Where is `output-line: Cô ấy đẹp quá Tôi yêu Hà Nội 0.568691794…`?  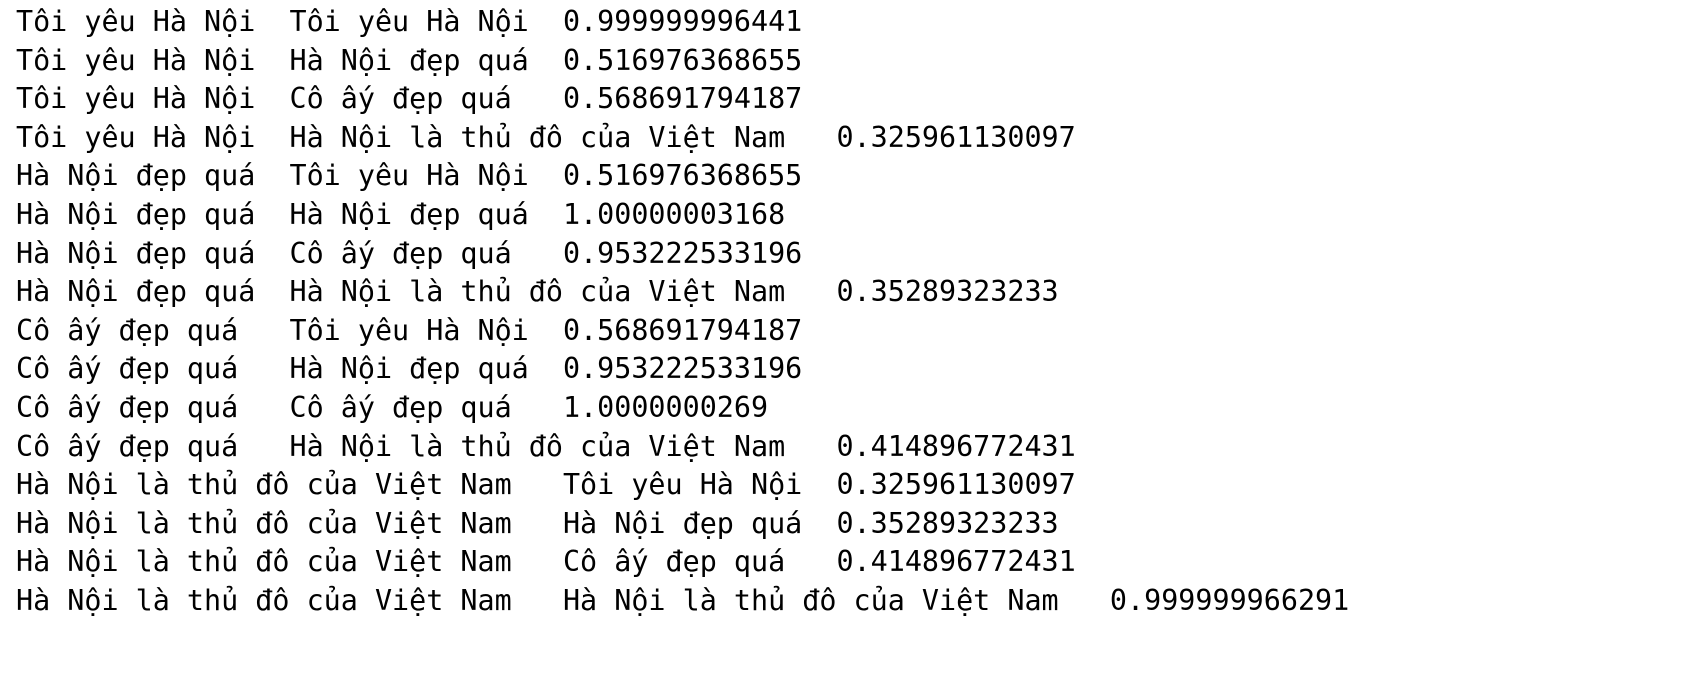
output-line: Cô ấy đẹp quá Tôi yêu Hà Nội 0.568691794… is located at coordinates (409, 330).